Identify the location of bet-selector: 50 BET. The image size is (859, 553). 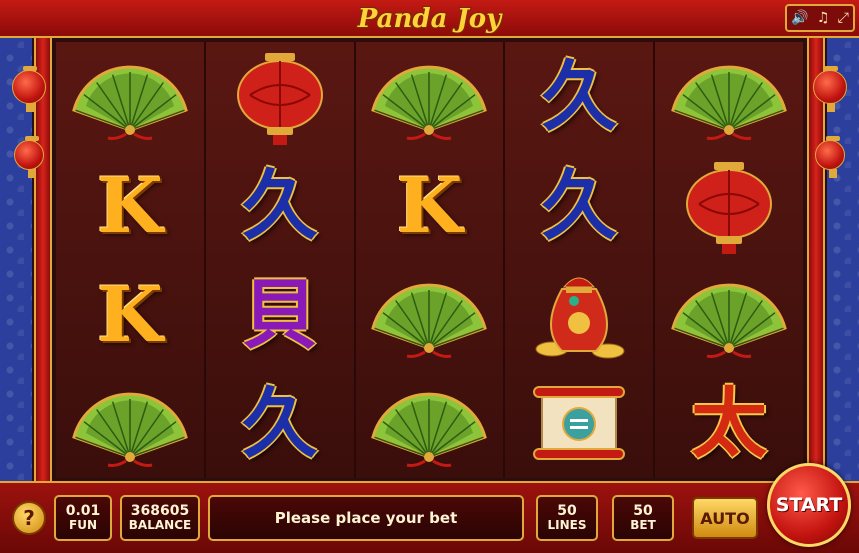
(643, 518).